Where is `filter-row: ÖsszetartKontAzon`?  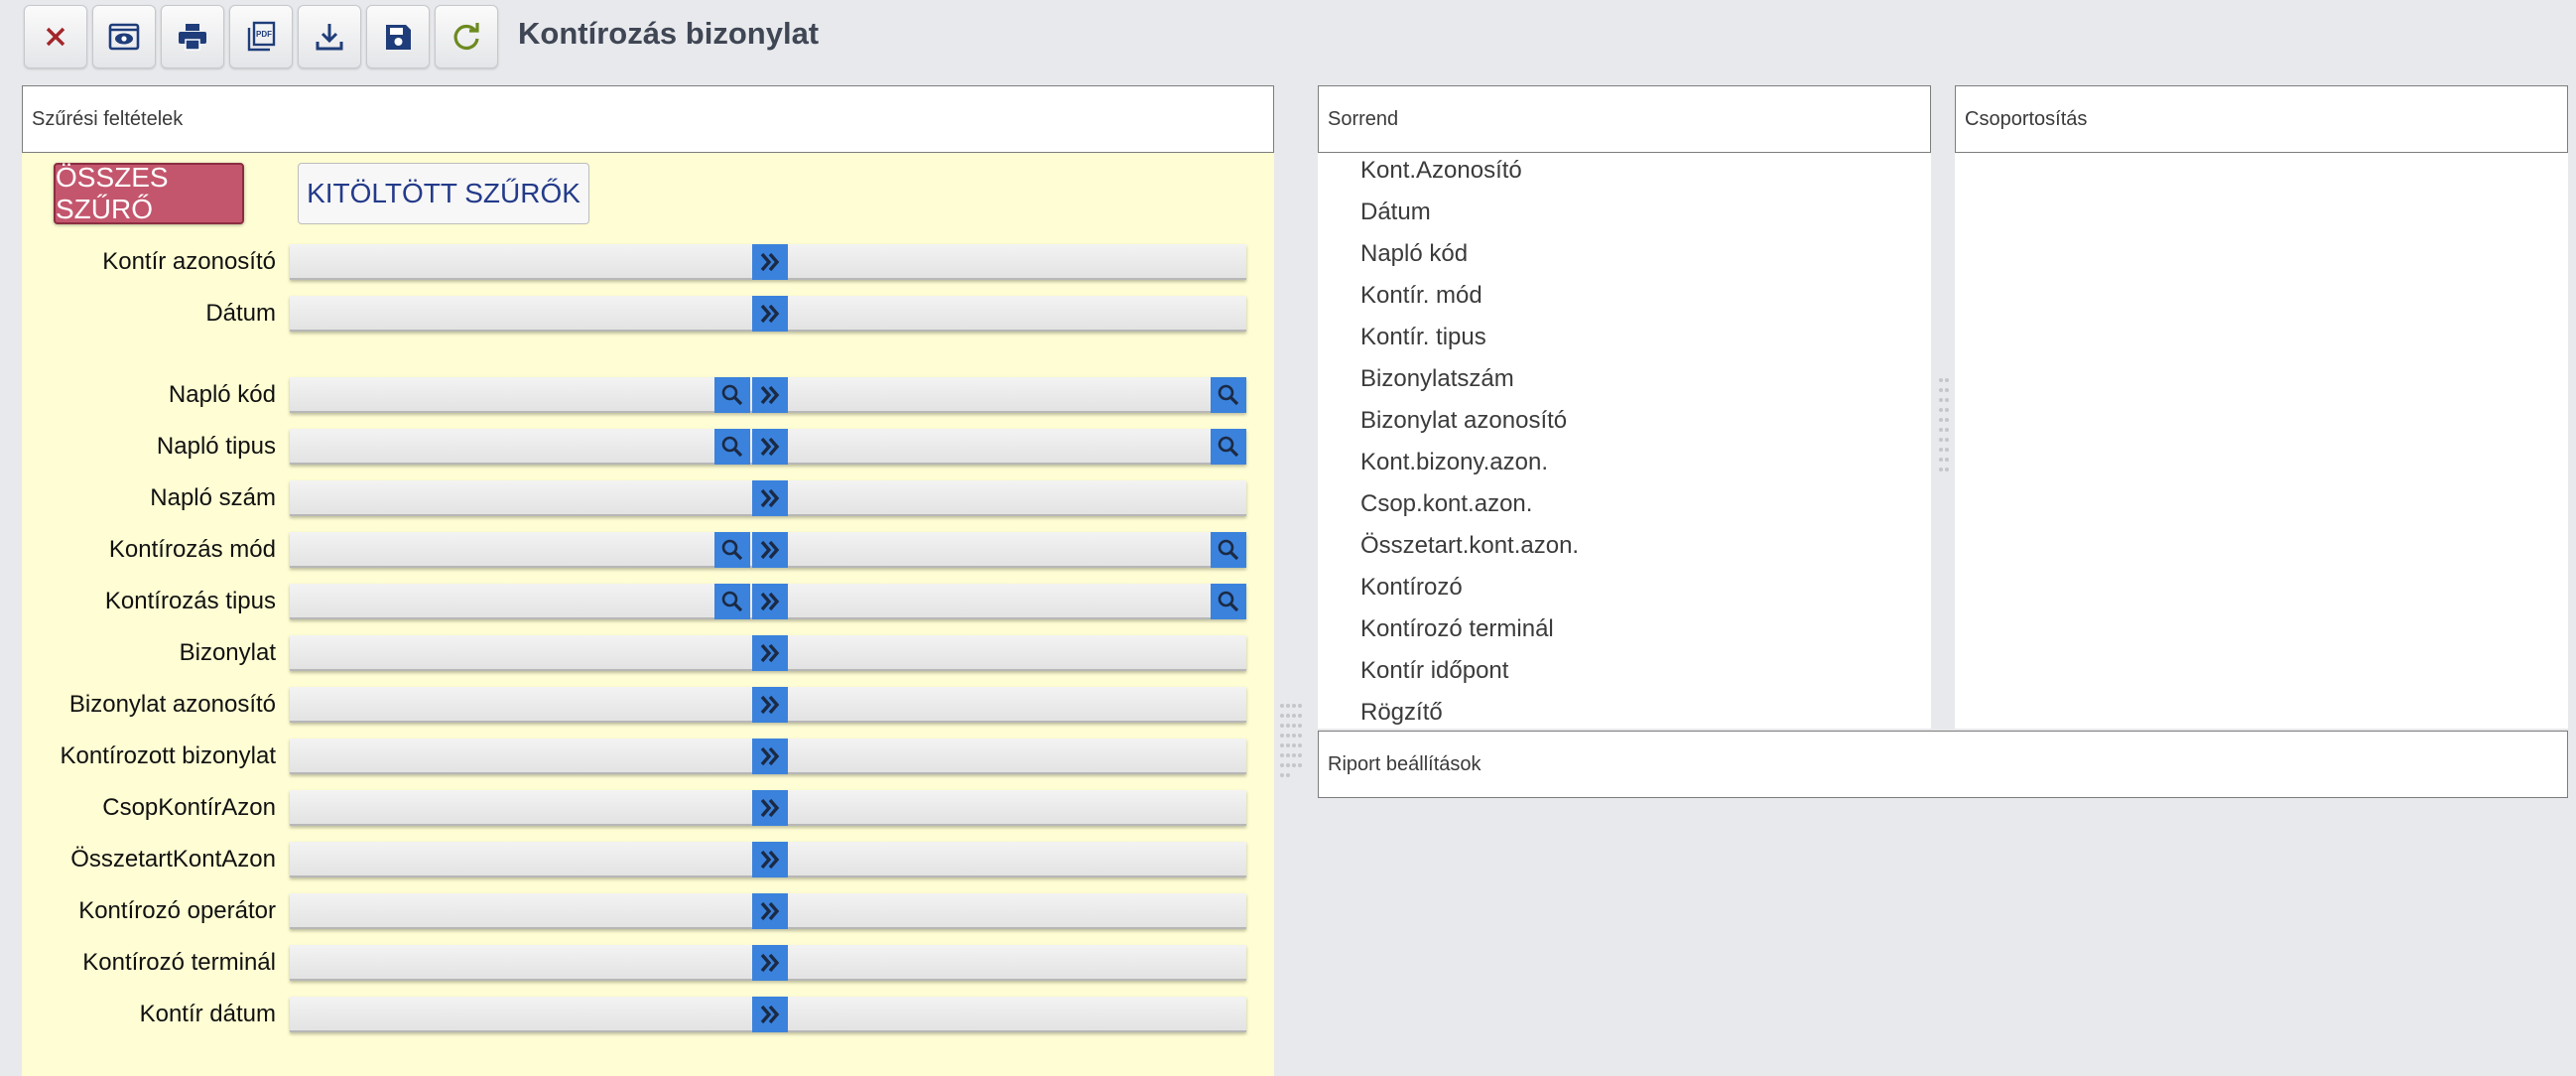 filter-row: ÖsszetartKontAzon is located at coordinates (648, 862).